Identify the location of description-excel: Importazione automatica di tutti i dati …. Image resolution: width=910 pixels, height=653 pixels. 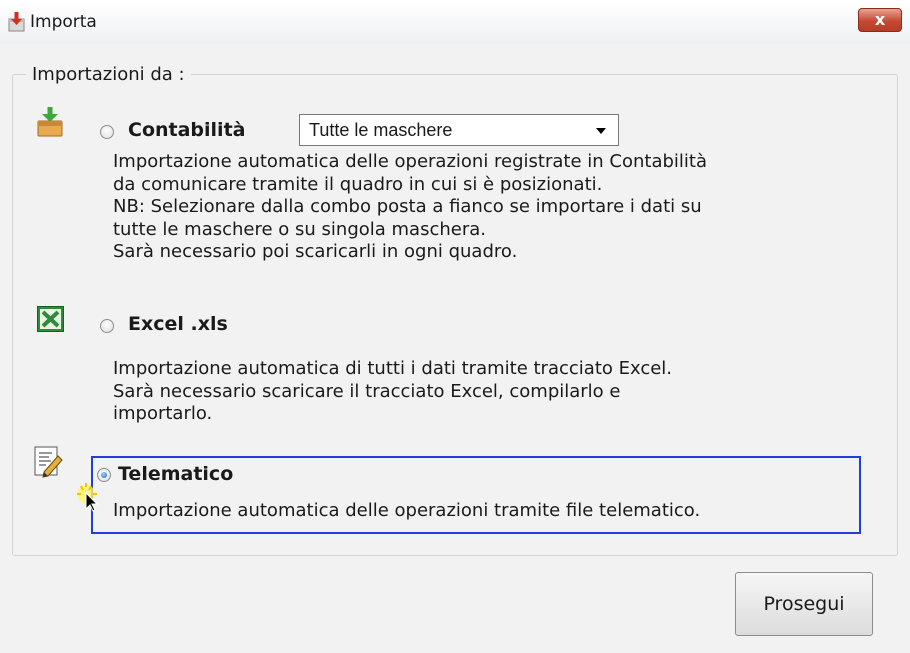
(392, 392).